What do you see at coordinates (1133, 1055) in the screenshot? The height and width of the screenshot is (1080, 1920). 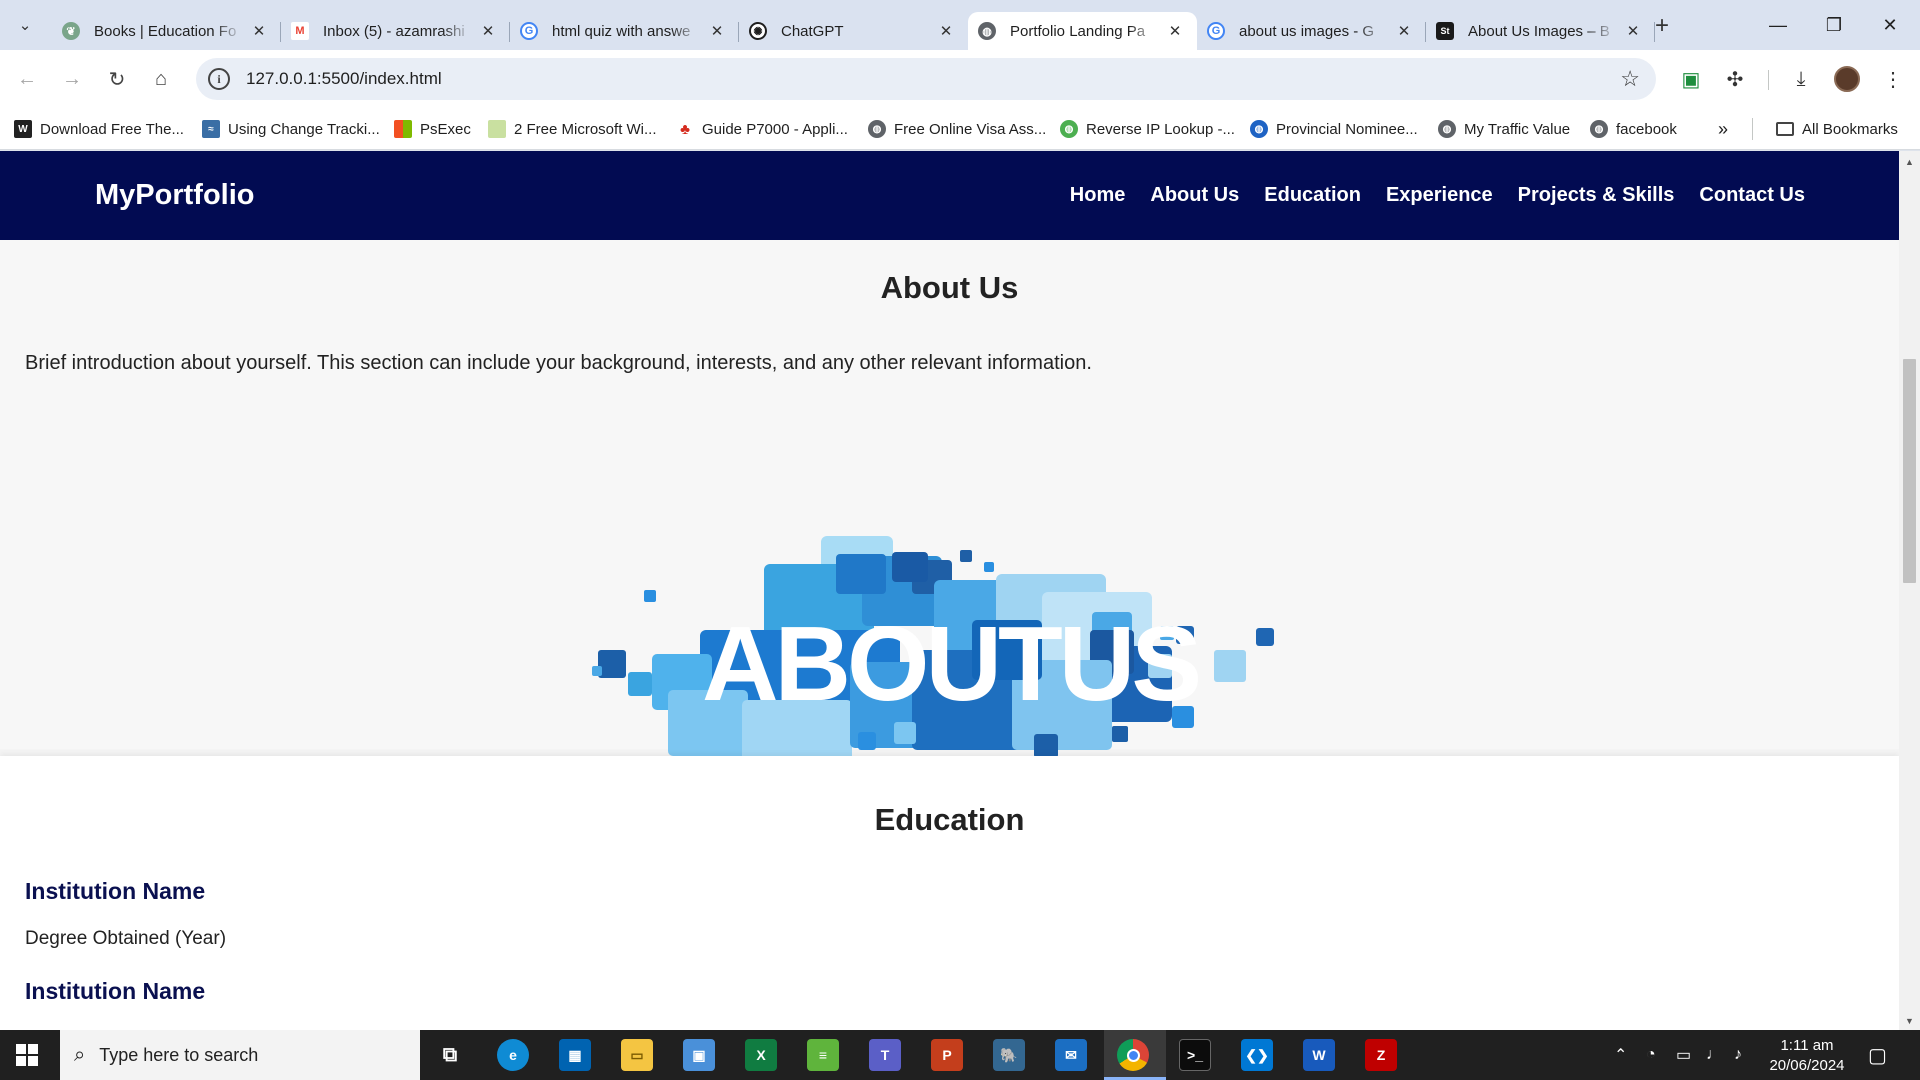 I see `chrome-icon` at bounding box center [1133, 1055].